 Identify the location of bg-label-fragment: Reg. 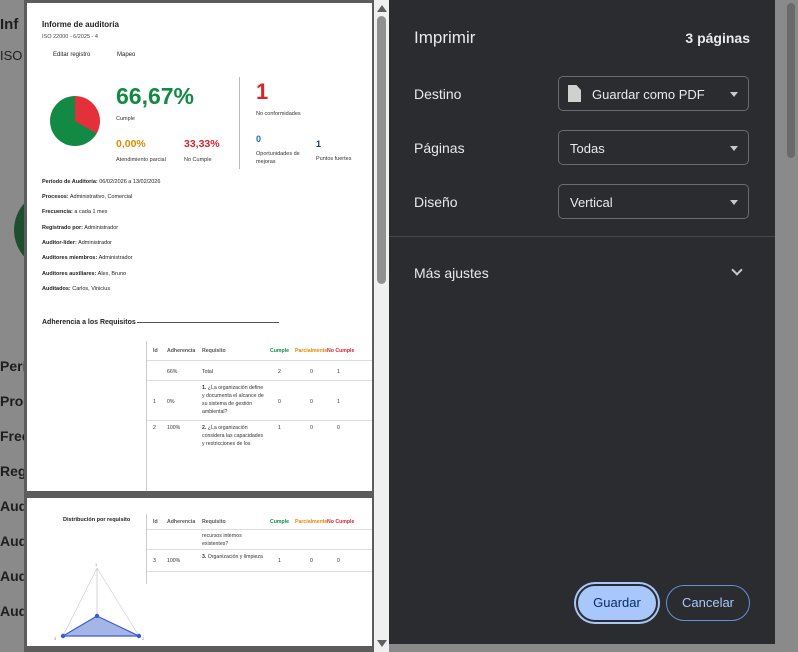
(13, 471).